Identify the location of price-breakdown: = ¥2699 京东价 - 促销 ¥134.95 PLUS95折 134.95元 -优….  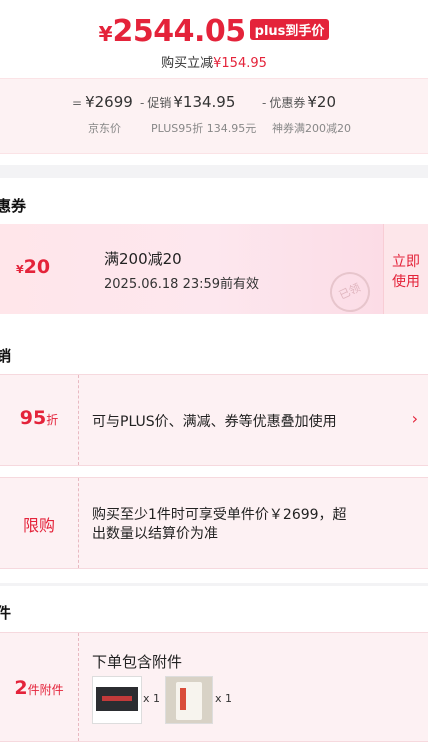
(214, 116).